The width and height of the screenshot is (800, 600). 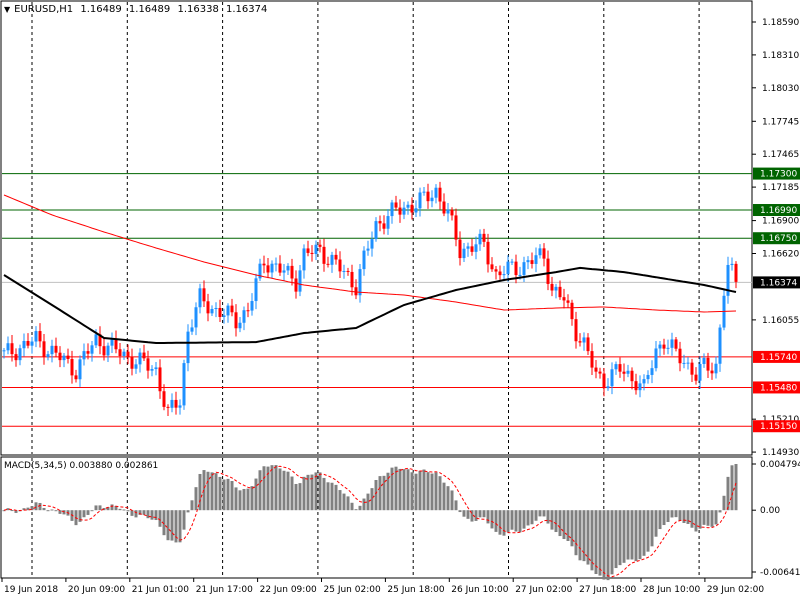 What do you see at coordinates (81, 466) in the screenshot?
I see `macd-label: MACD(5,34,5) 0.003880 0.002861` at bounding box center [81, 466].